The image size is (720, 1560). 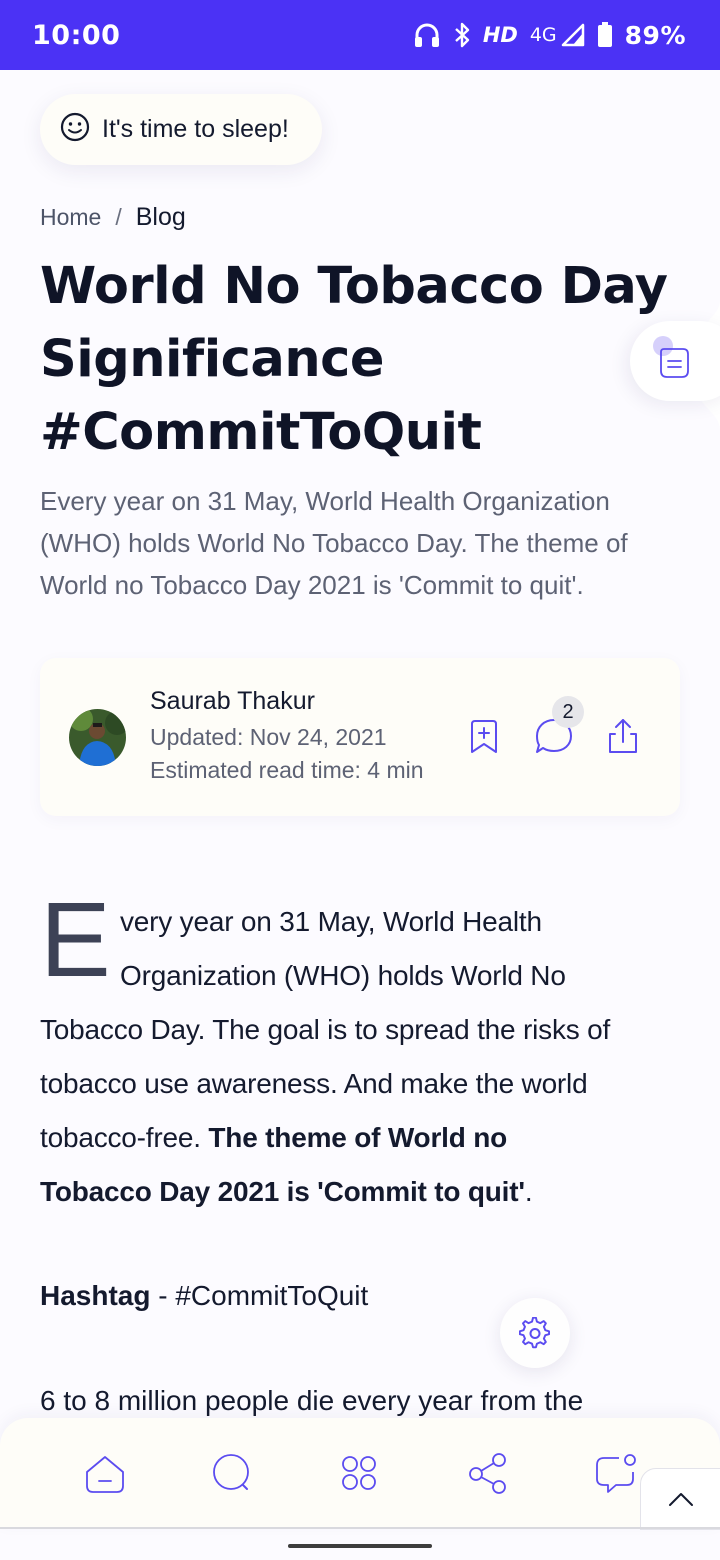 I want to click on smiley-icon, so click(x=75, y=129).